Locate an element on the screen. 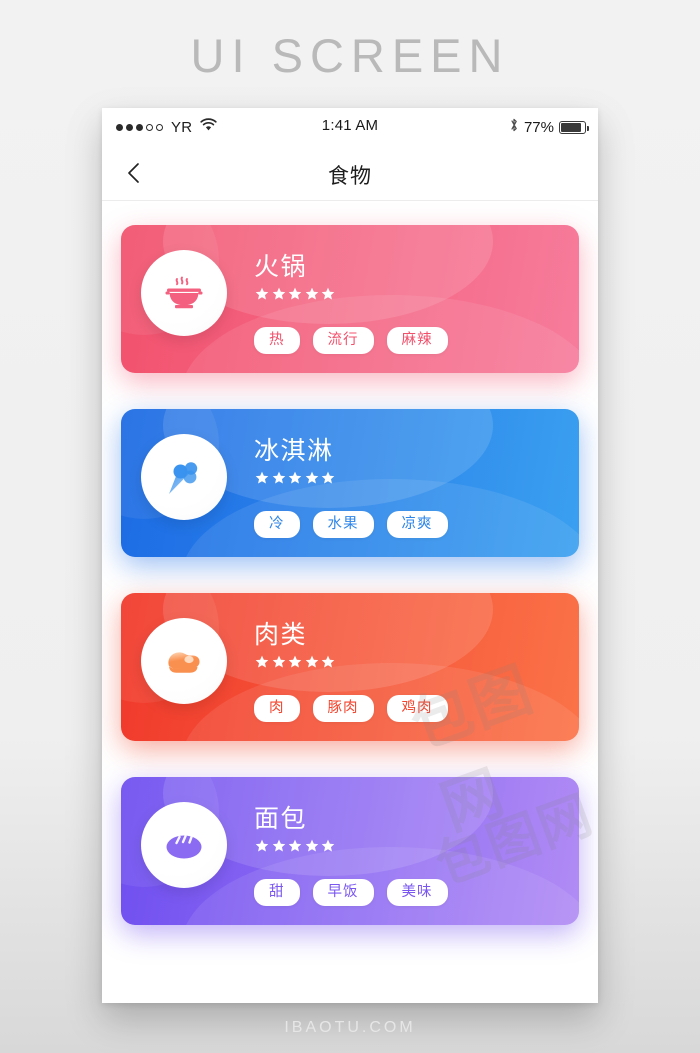 The image size is (700, 1053). food-card-bread: 面包甜早饭 美味 is located at coordinates (350, 851).